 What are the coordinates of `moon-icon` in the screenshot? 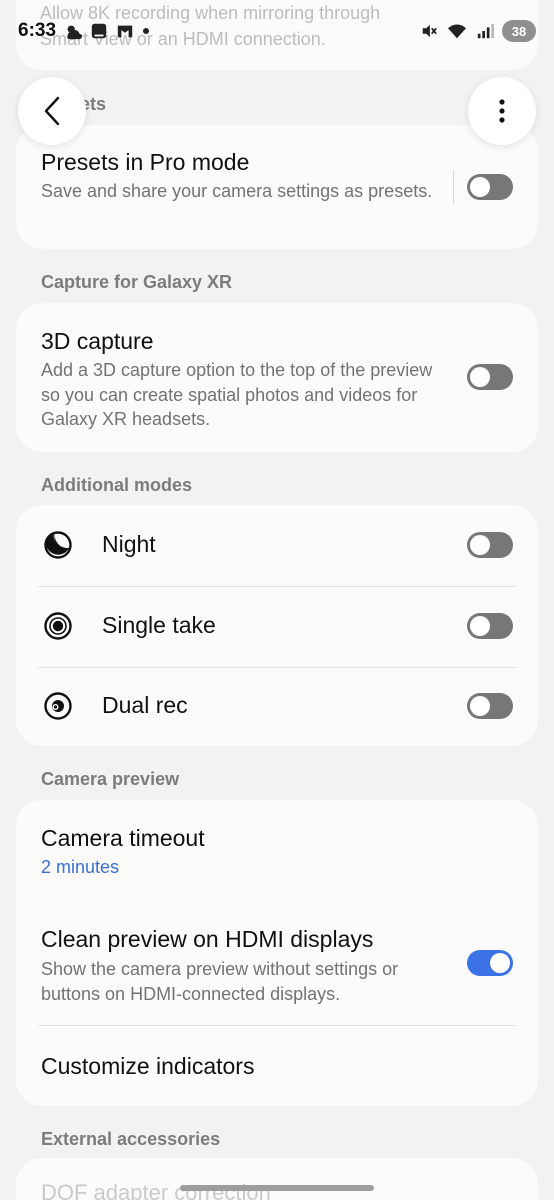 It's located at (58, 545).